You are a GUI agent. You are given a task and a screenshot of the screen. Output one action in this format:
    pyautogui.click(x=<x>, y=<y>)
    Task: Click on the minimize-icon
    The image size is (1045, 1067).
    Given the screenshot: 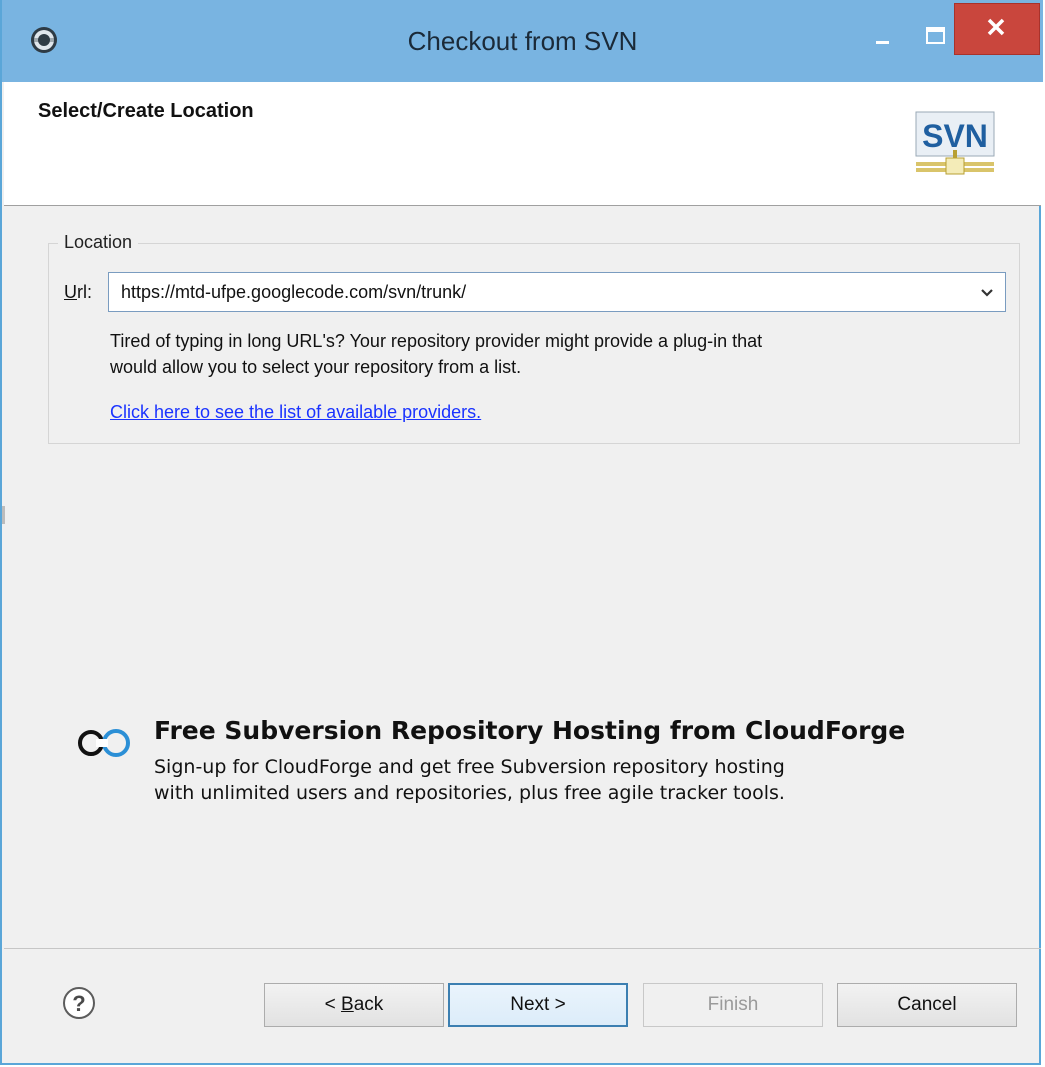 What is the action you would take?
    pyautogui.click(x=883, y=37)
    